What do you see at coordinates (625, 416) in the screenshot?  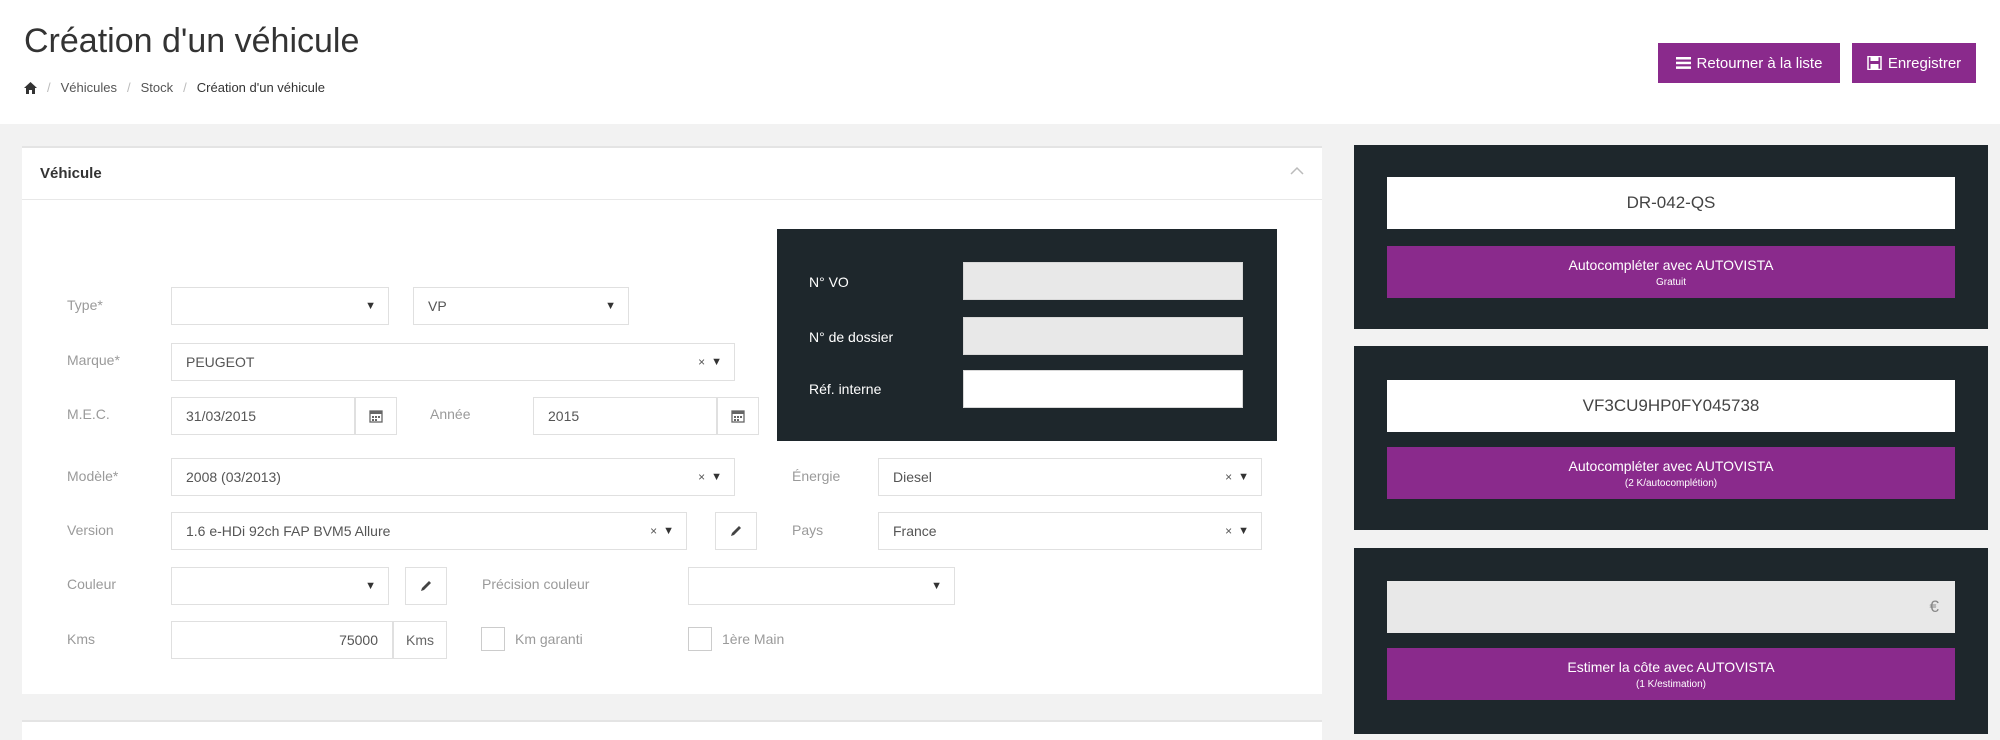 I see `annee-input: 2015` at bounding box center [625, 416].